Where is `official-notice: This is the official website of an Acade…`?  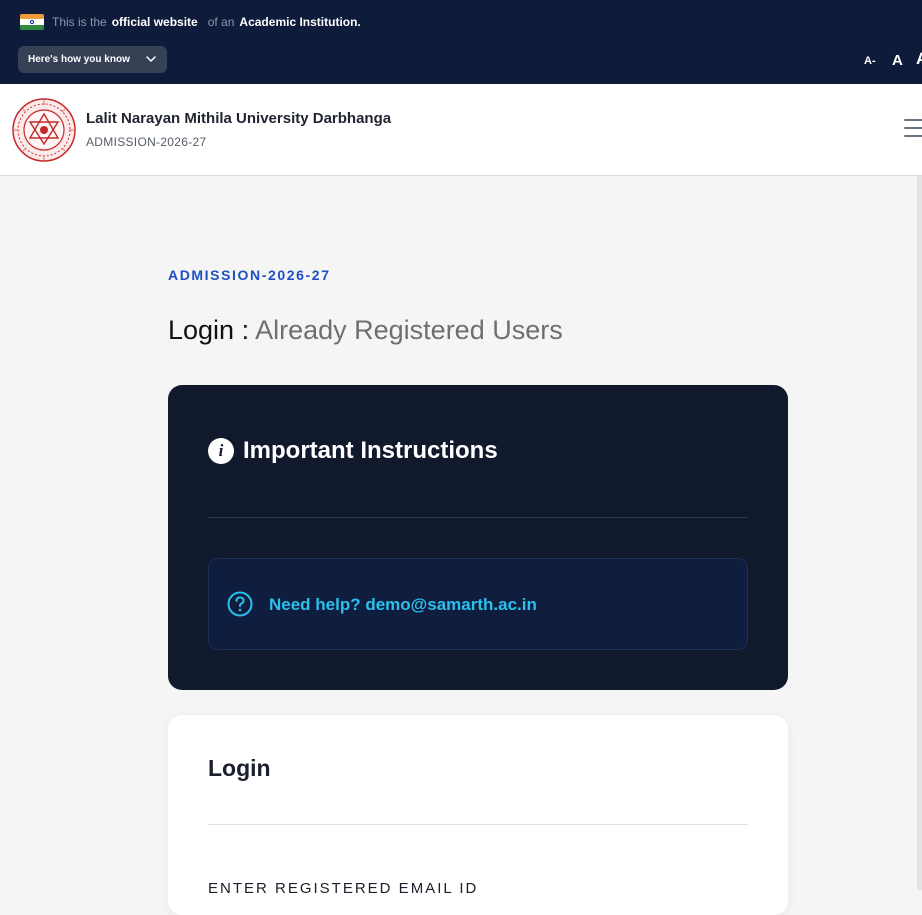 official-notice: This is the official website of an Acade… is located at coordinates (190, 22).